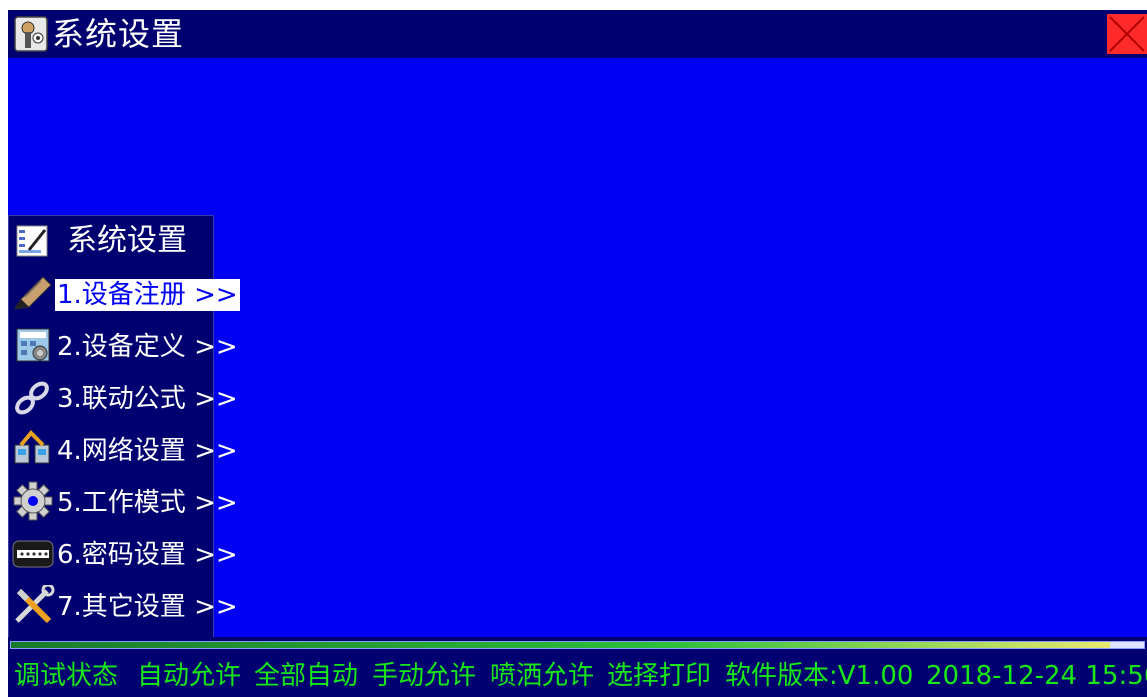 The height and width of the screenshot is (697, 1147). Describe the element at coordinates (32, 241) in the screenshot. I see `notepad-icon` at that location.